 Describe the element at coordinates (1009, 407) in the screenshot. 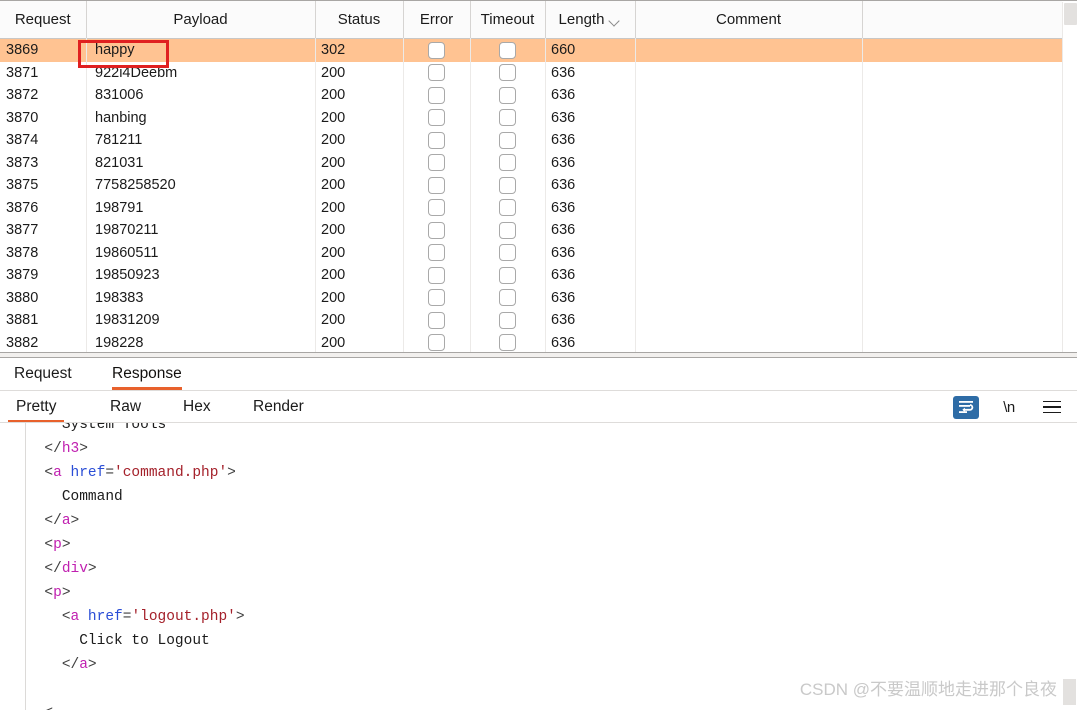

I see `newline-icon: \n` at that location.